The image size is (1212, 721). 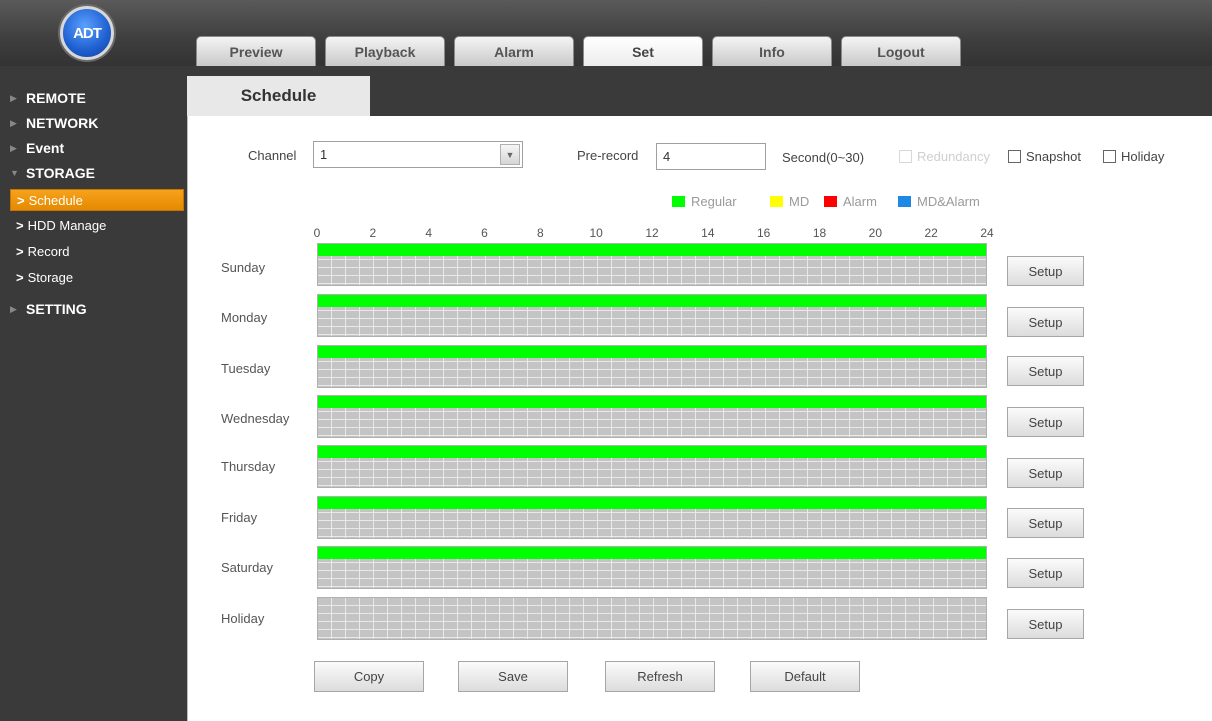 What do you see at coordinates (1053, 156) in the screenshot?
I see `snapshot-label: Snapshot` at bounding box center [1053, 156].